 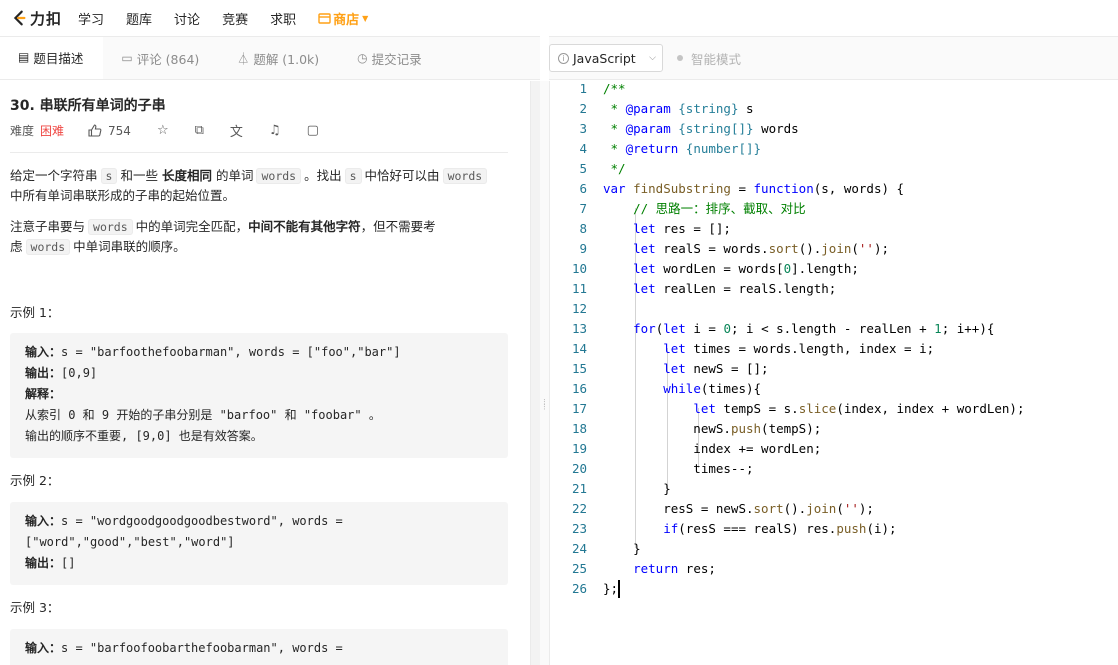 I want to click on desc-text: 的单词, so click(x=234, y=175).